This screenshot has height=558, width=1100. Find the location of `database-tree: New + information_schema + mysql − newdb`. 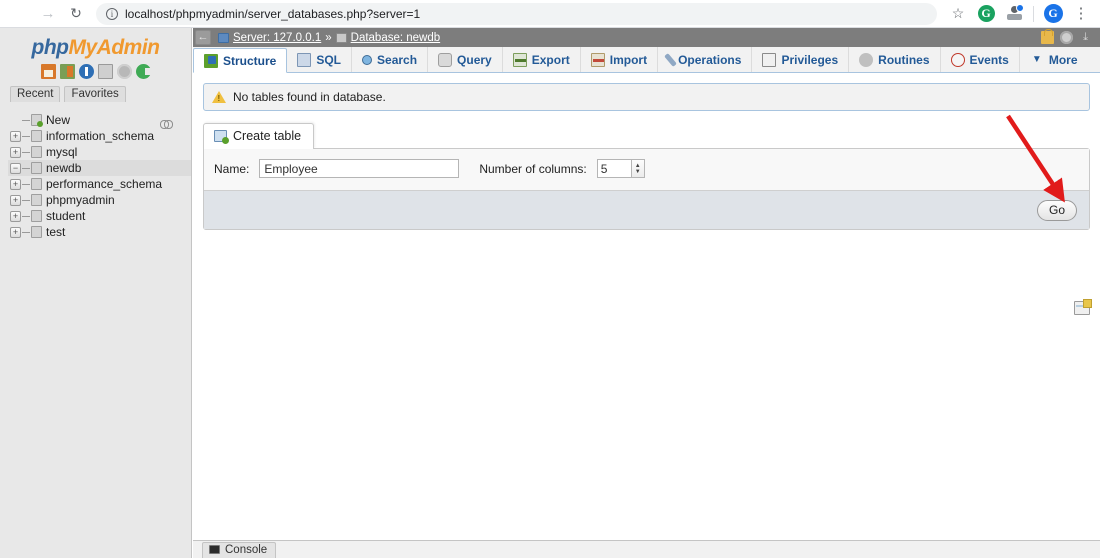

database-tree: New + information_schema + mysql − newdb is located at coordinates (95, 176).